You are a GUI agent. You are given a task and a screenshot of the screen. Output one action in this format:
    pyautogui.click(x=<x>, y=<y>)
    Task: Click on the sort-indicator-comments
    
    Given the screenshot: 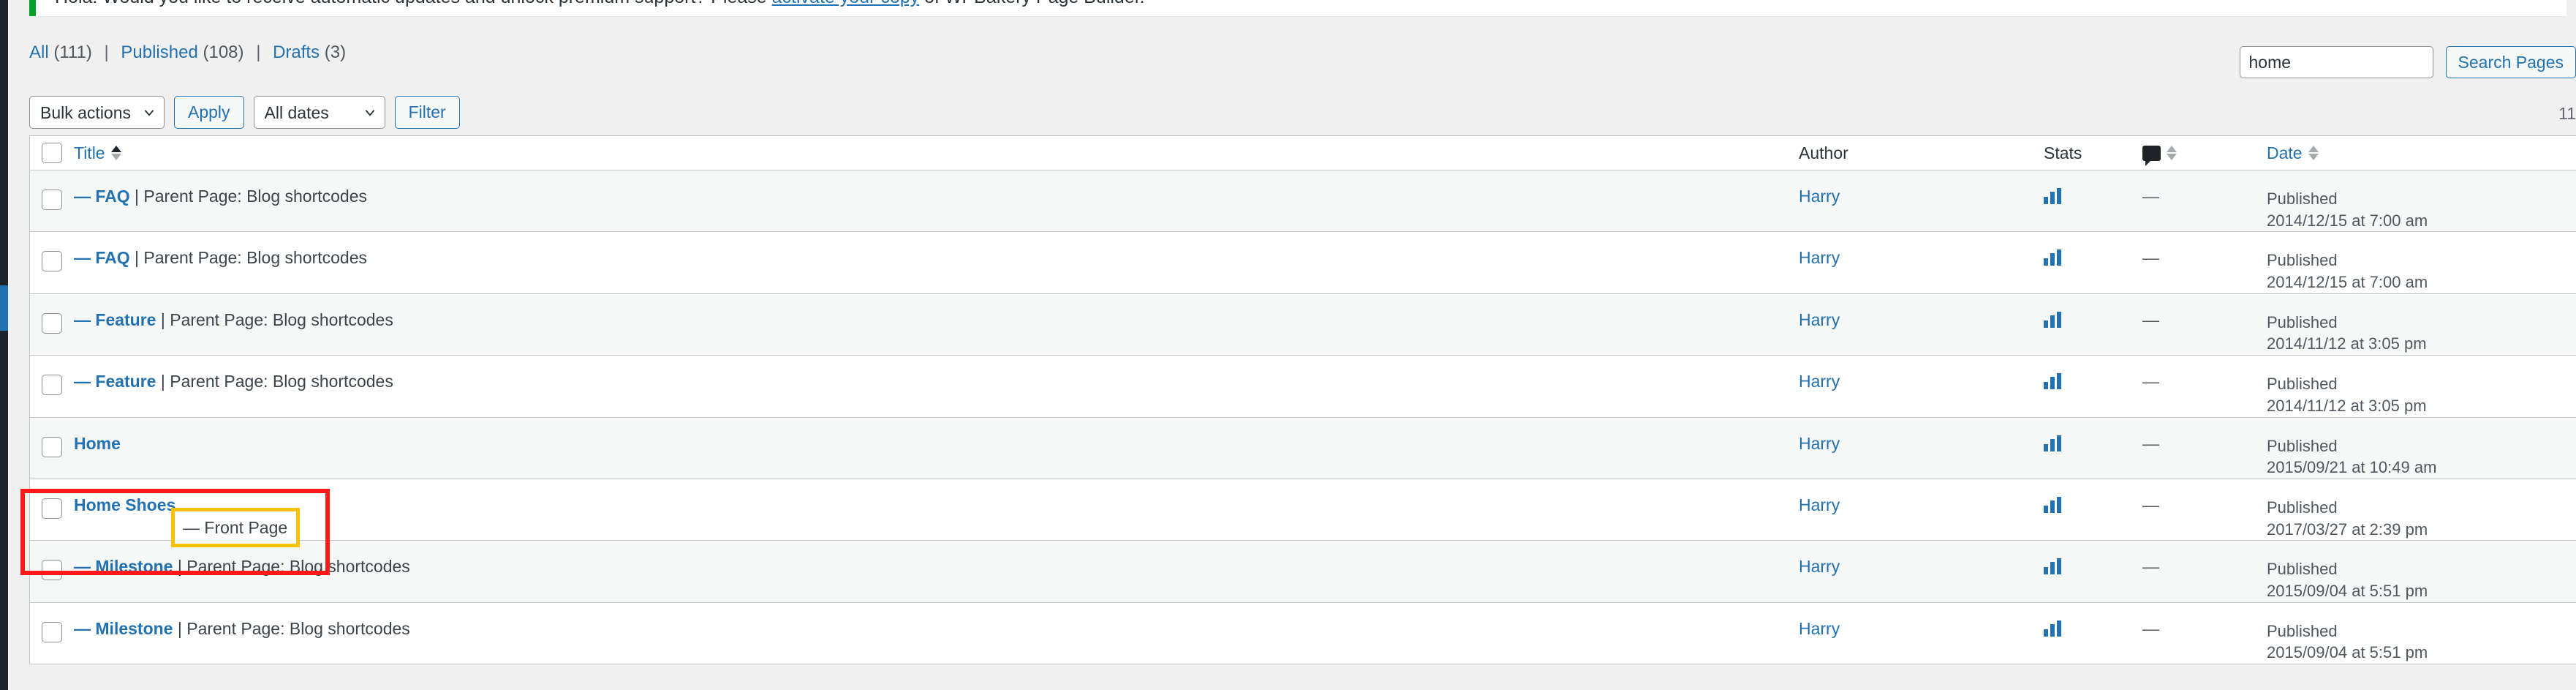 What is the action you would take?
    pyautogui.click(x=2172, y=153)
    